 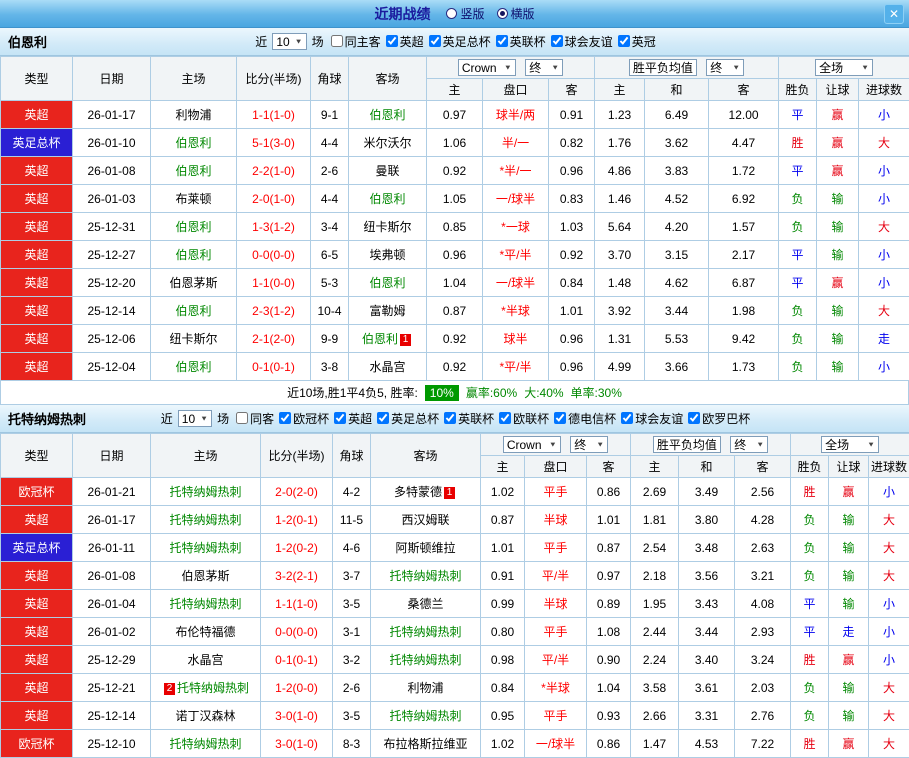 I want to click on odds-away-cell: 0.84, so click(x=572, y=283).